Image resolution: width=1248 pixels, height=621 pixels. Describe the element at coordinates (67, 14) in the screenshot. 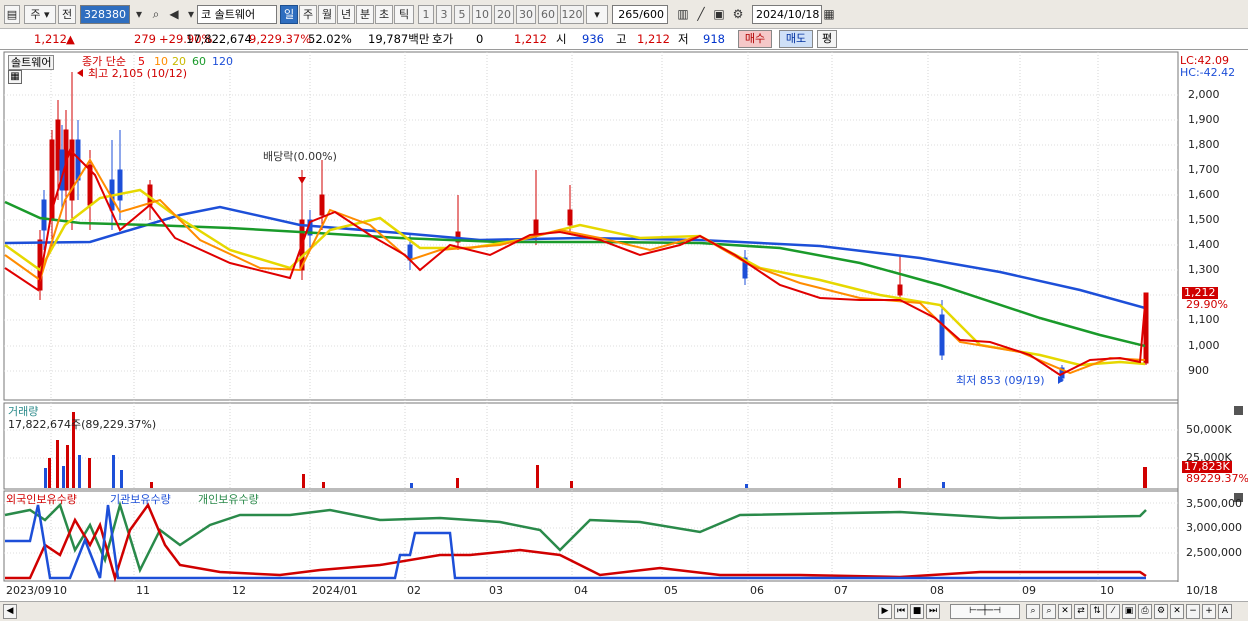

I see `prev-button: 전` at that location.